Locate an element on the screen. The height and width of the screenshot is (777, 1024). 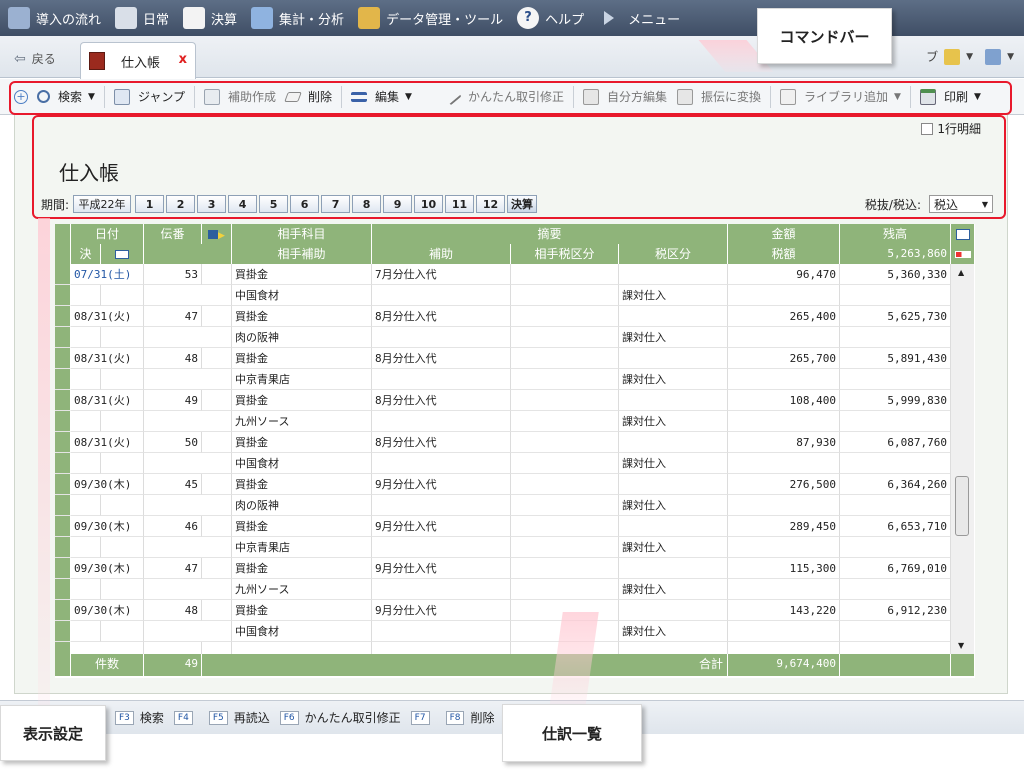
partner-tax-header: 相手税区分 is located at coordinates (565, 254).